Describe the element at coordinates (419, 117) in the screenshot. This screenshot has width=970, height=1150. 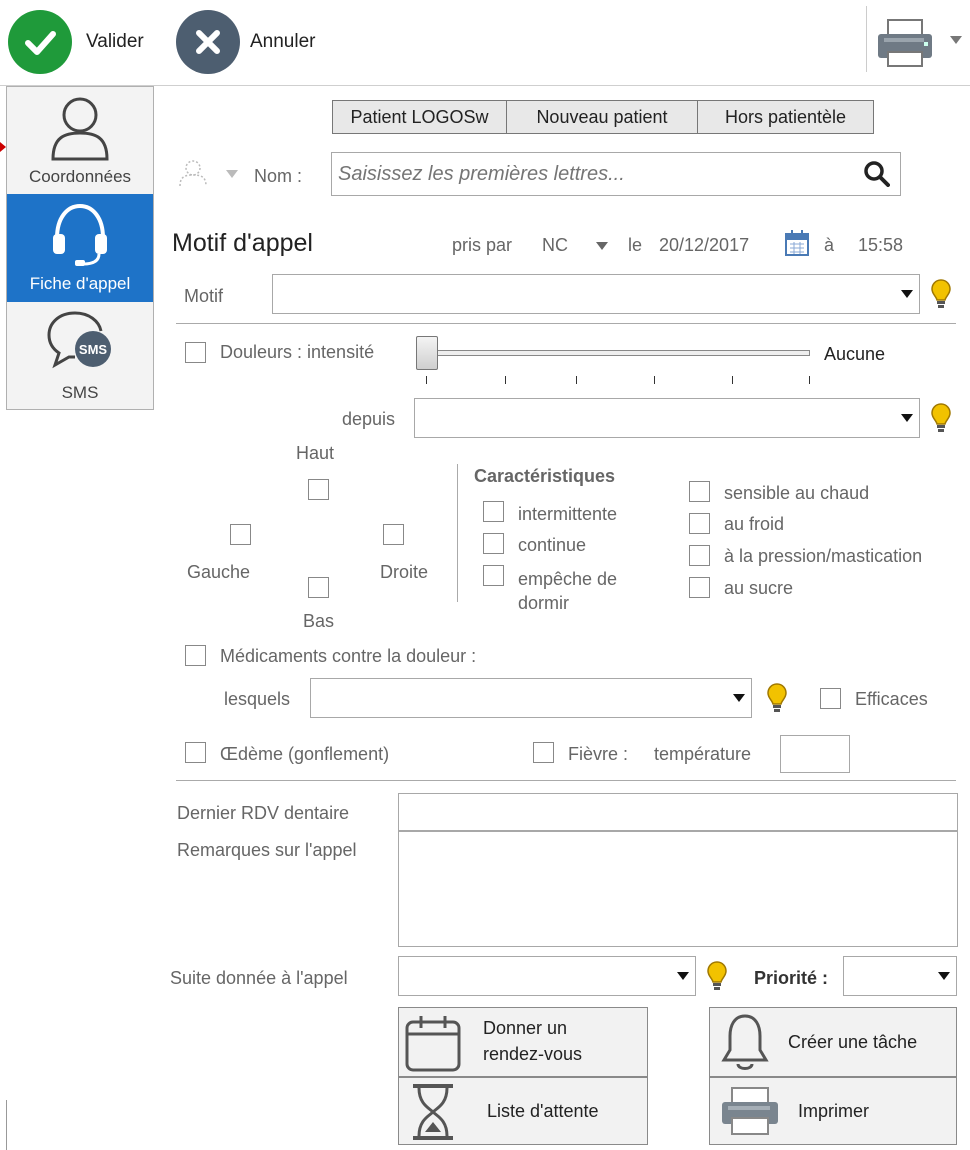
I see `tab-patient-logosw: Patient LOGOSw` at that location.